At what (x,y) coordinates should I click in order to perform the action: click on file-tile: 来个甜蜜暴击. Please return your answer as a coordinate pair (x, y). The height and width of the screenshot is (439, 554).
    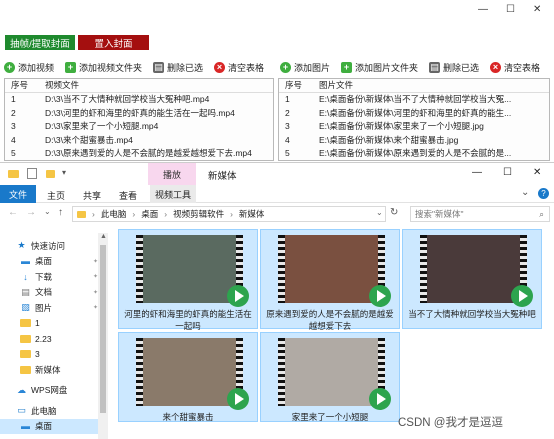
    Looking at the image, I should click on (188, 377).